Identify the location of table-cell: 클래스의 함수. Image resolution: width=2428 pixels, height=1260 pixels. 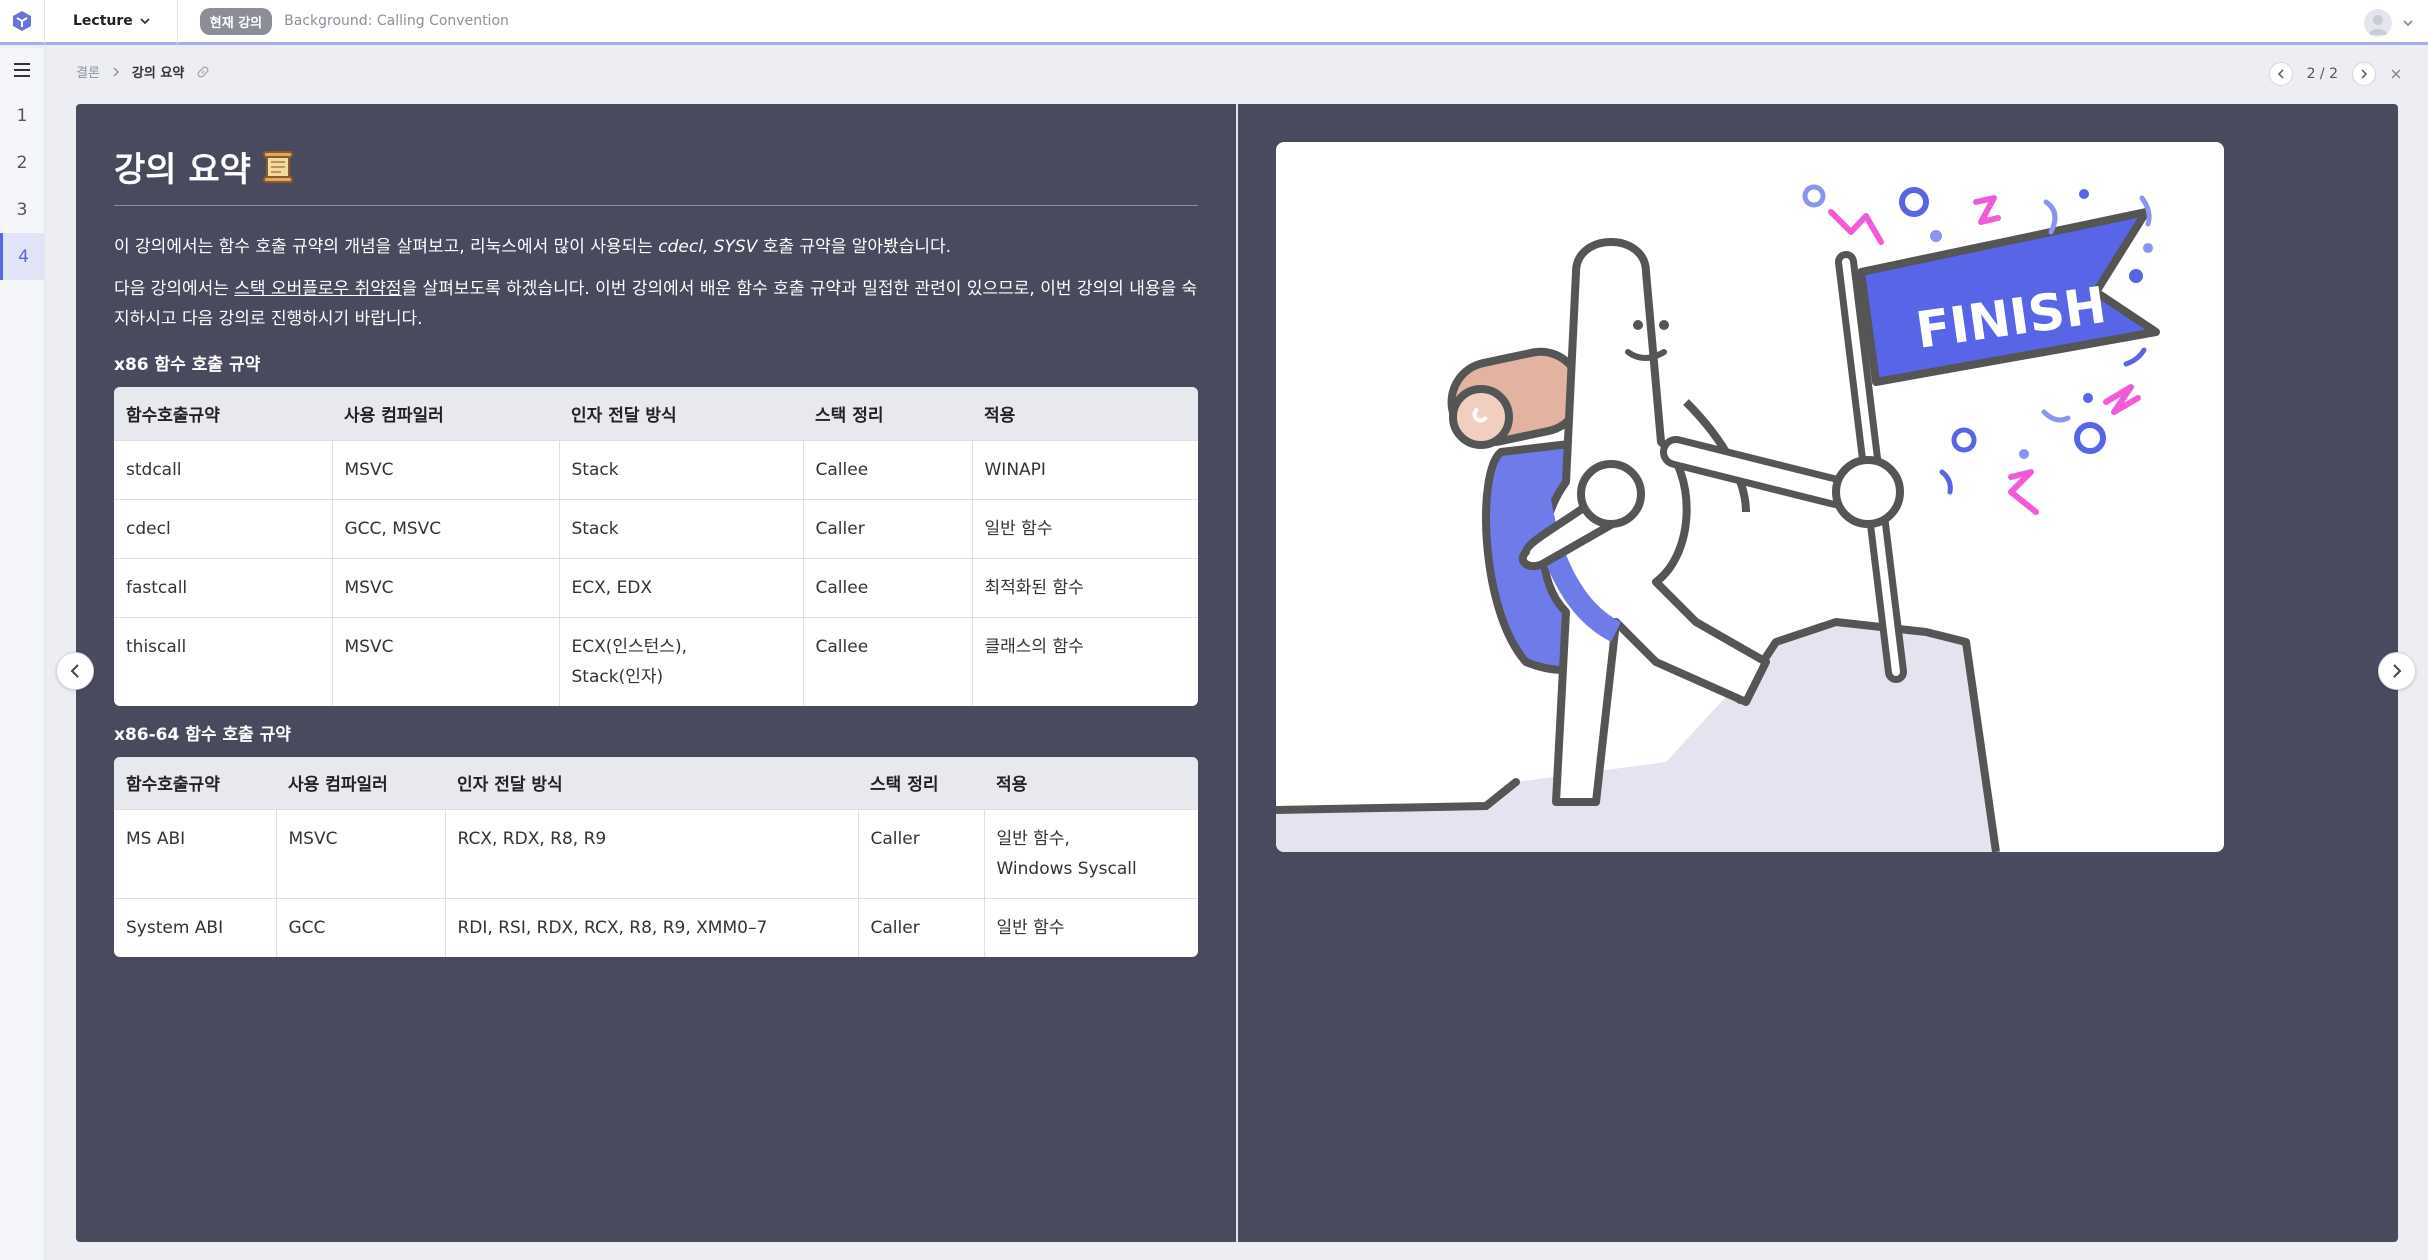
(1084, 661).